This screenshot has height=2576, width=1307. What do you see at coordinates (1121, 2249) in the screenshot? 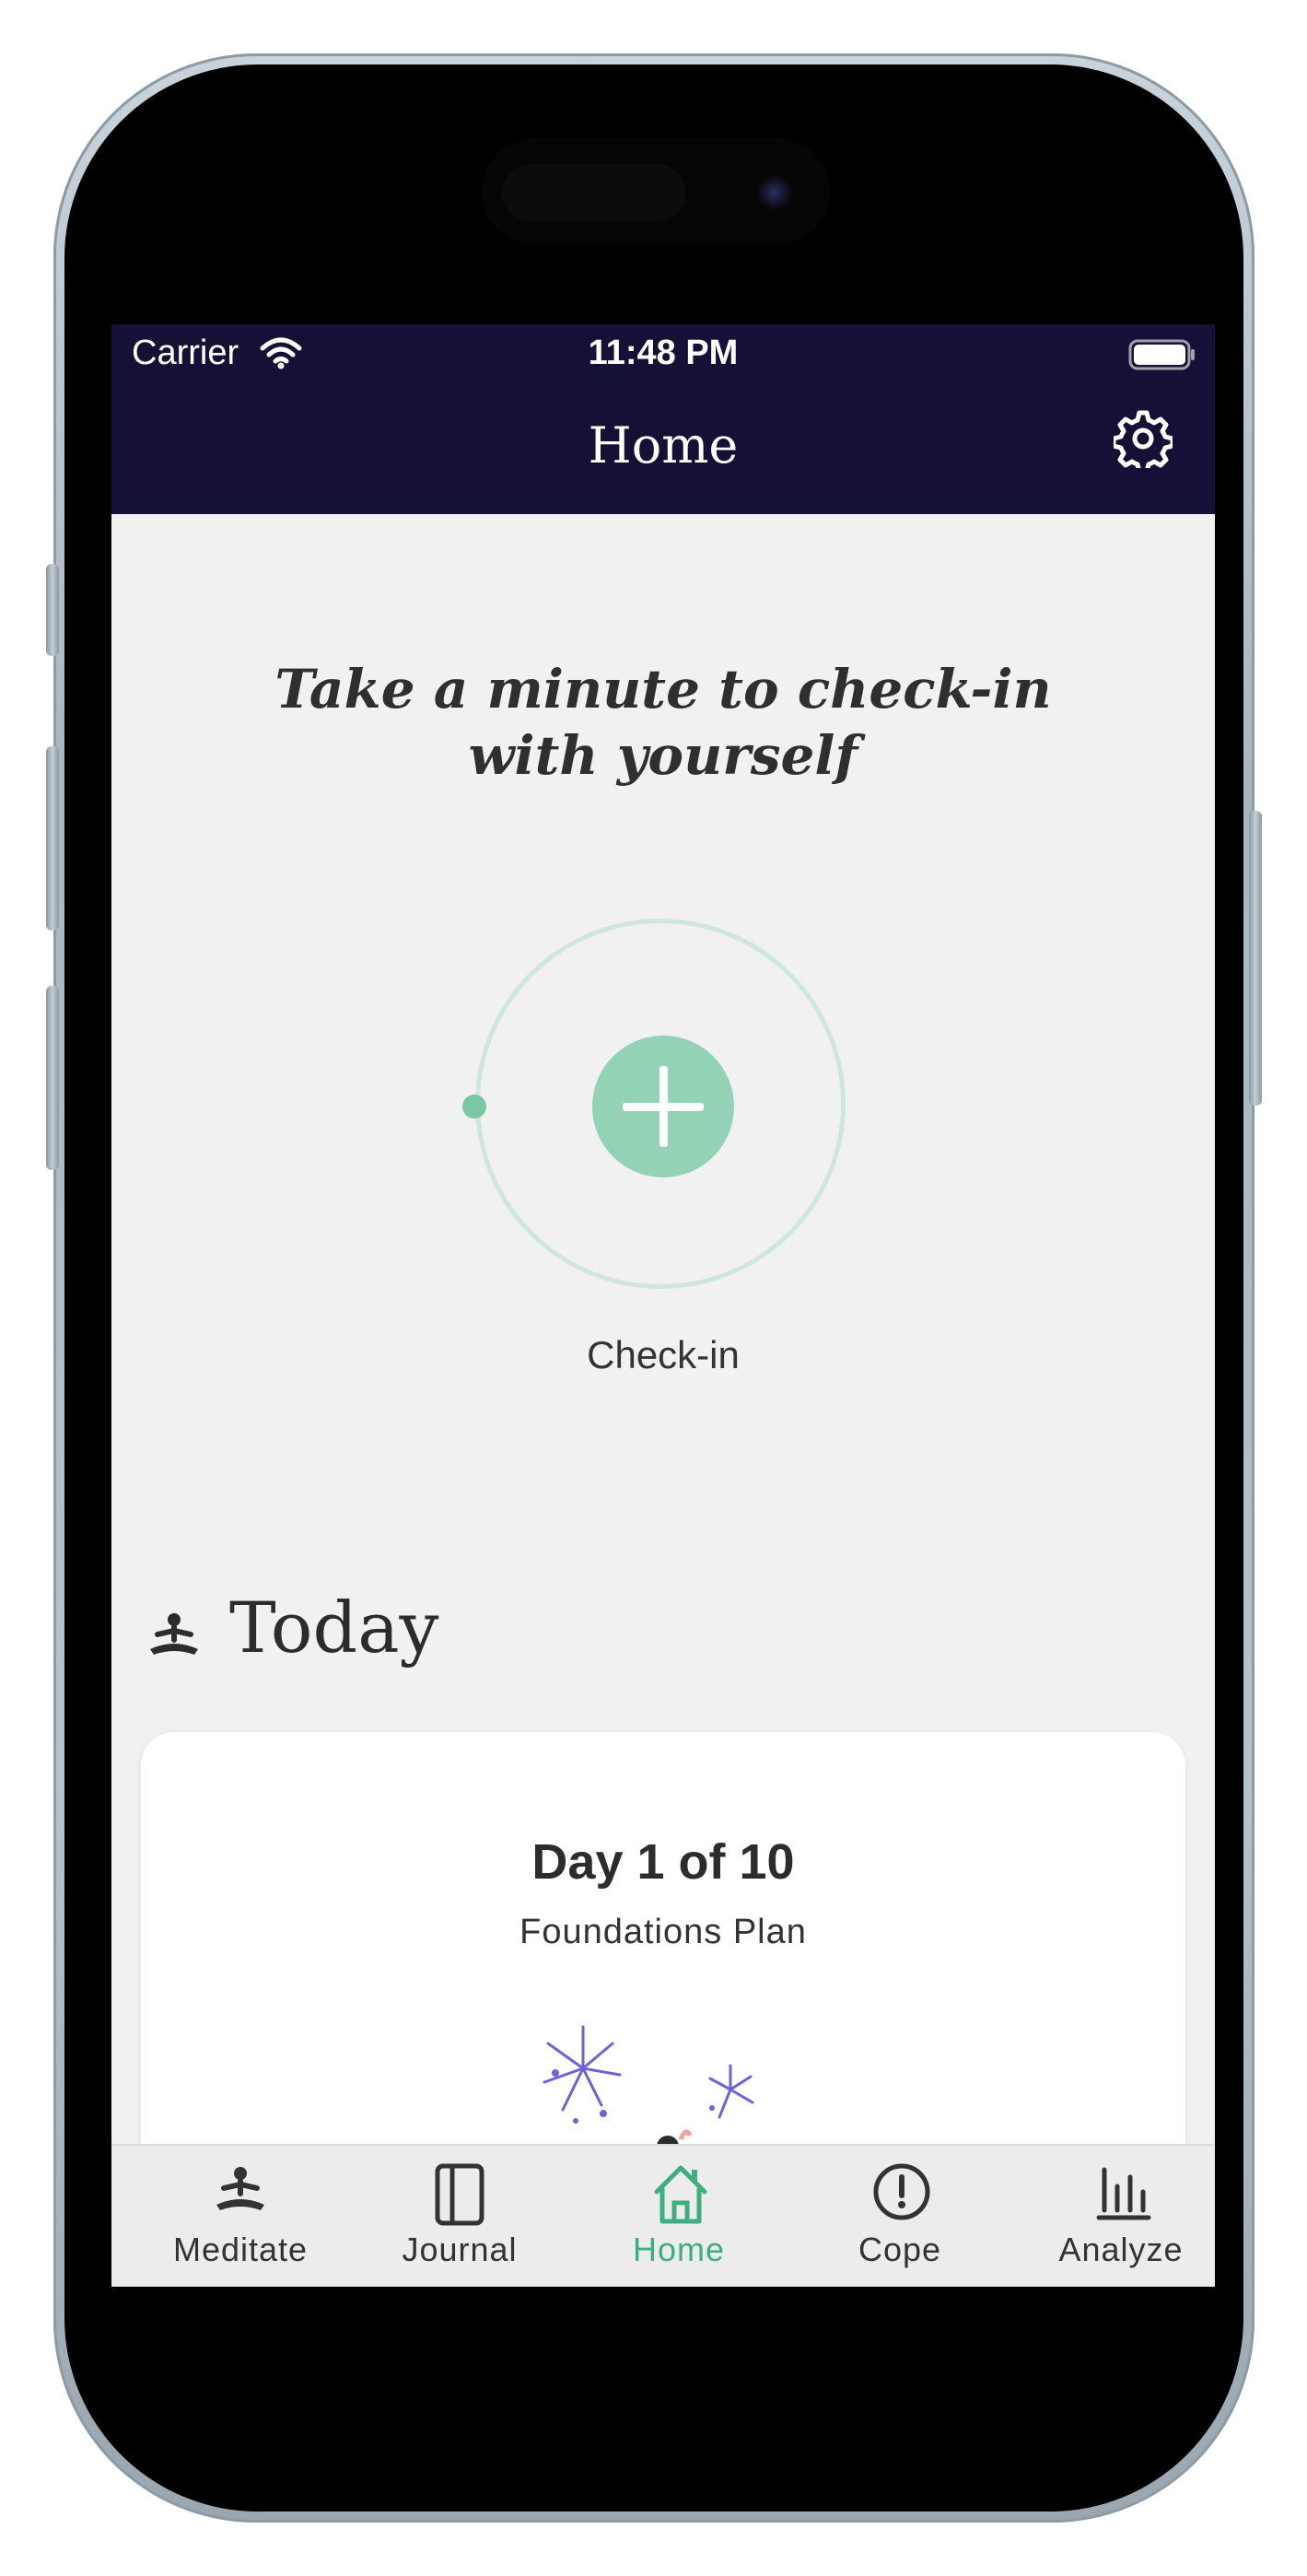
I see `tab-label: Analyze` at bounding box center [1121, 2249].